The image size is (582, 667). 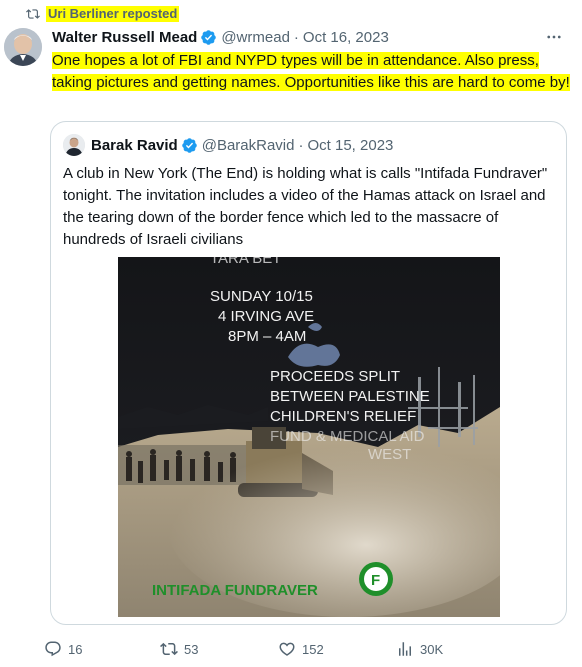 I want to click on more-icon, so click(x=554, y=37).